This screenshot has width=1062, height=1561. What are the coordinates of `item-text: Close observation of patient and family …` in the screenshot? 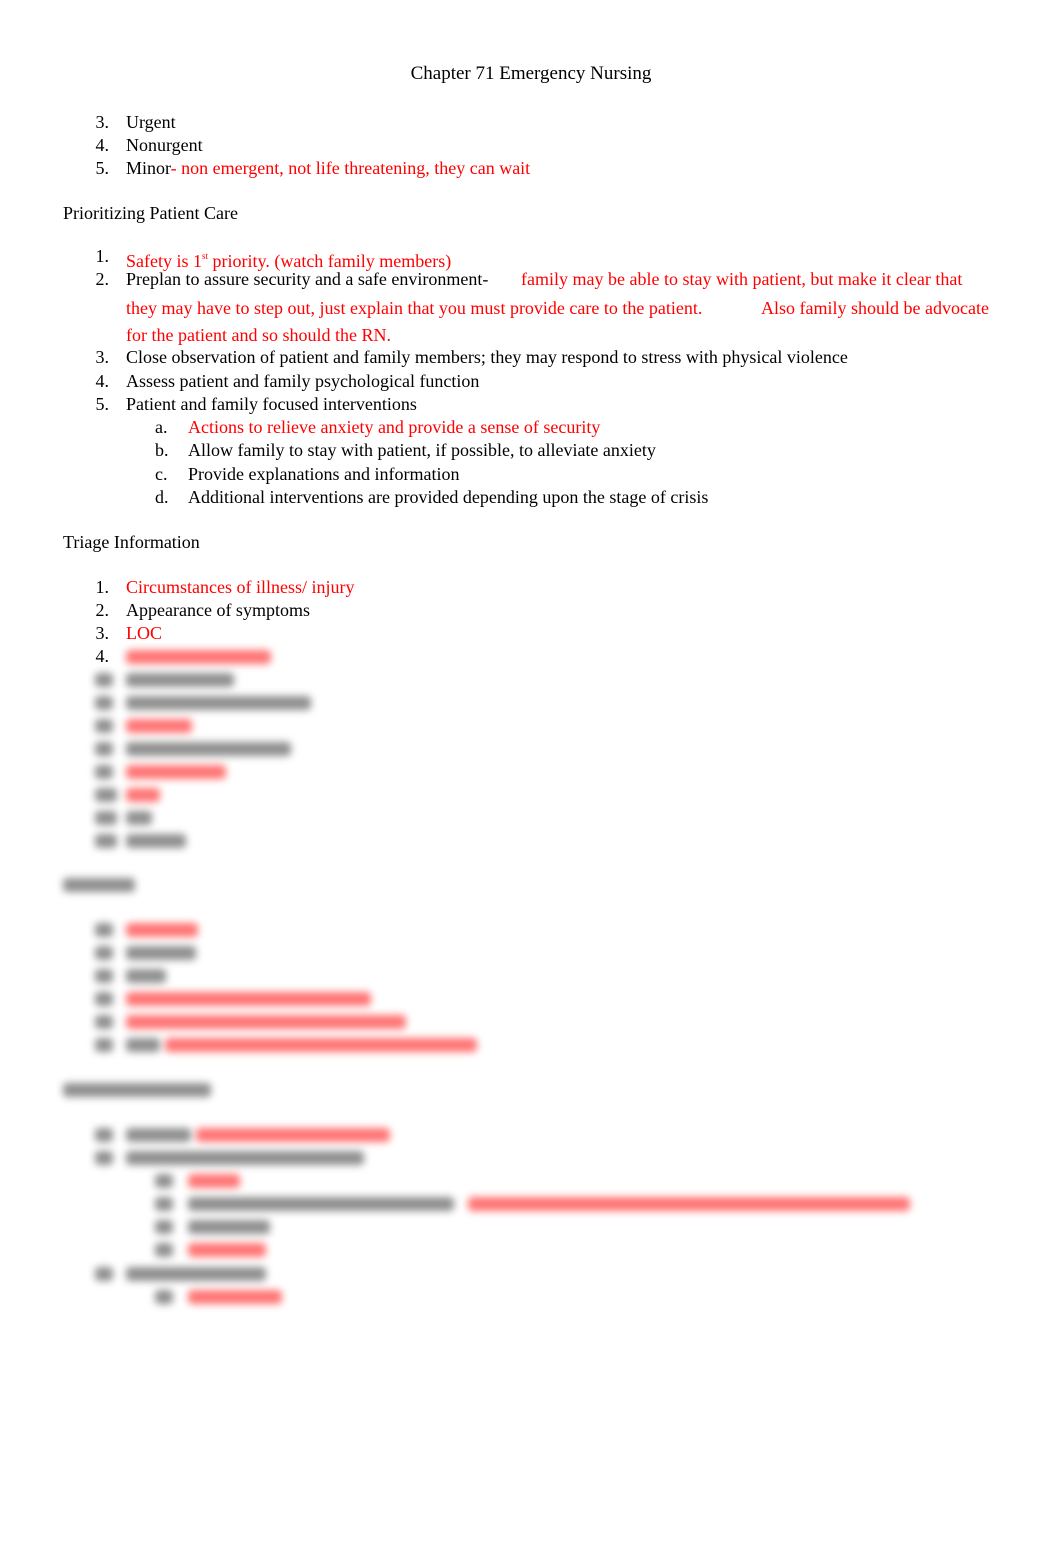 It's located at (487, 357).